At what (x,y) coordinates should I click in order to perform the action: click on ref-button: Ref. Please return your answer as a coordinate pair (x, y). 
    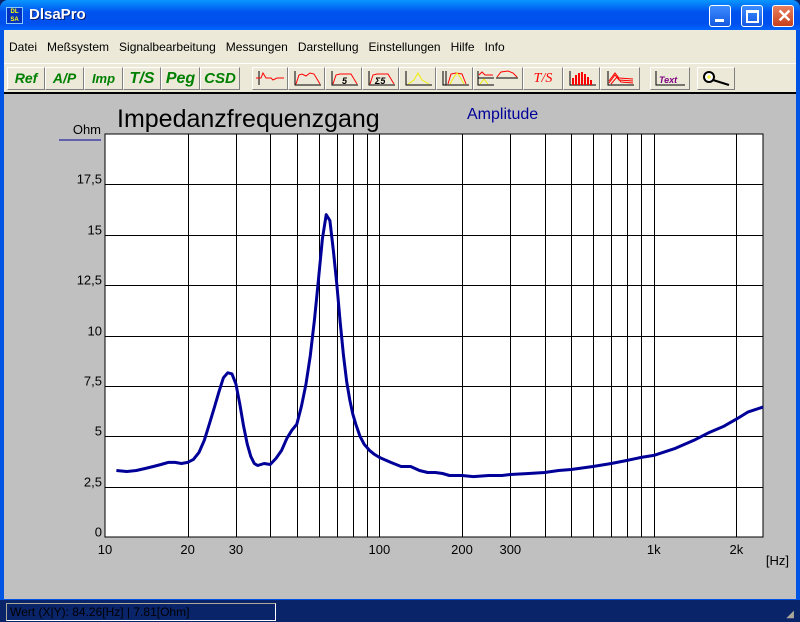
    Looking at the image, I should click on (26, 78).